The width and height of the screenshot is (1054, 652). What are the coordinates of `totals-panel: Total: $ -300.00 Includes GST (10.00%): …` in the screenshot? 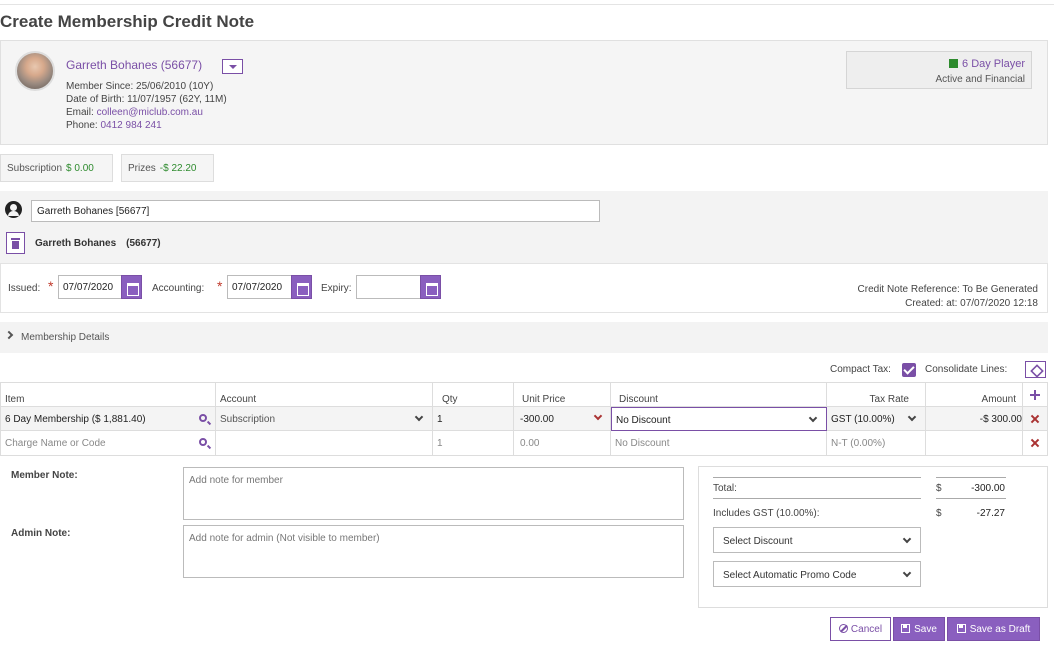 It's located at (873, 537).